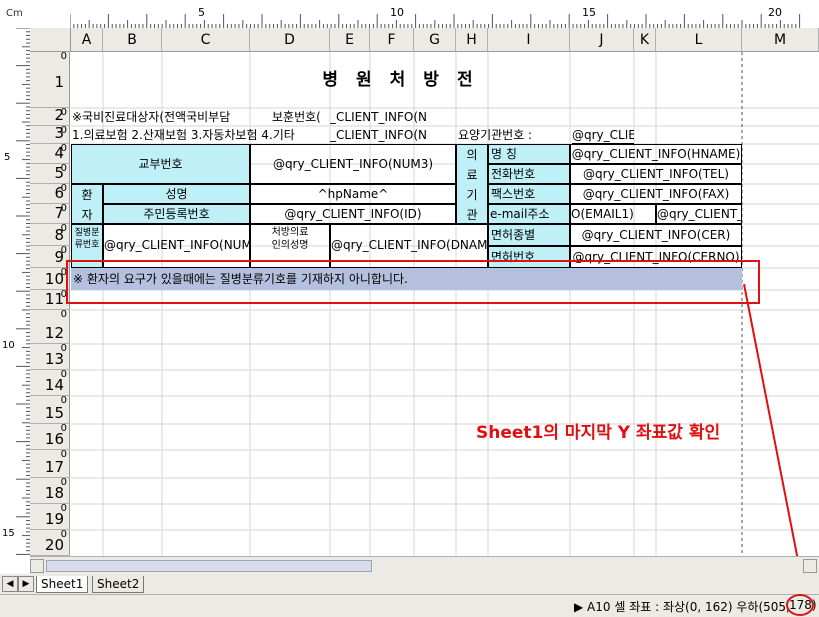 The width and height of the screenshot is (819, 617). I want to click on y-value-circle, so click(800, 605).